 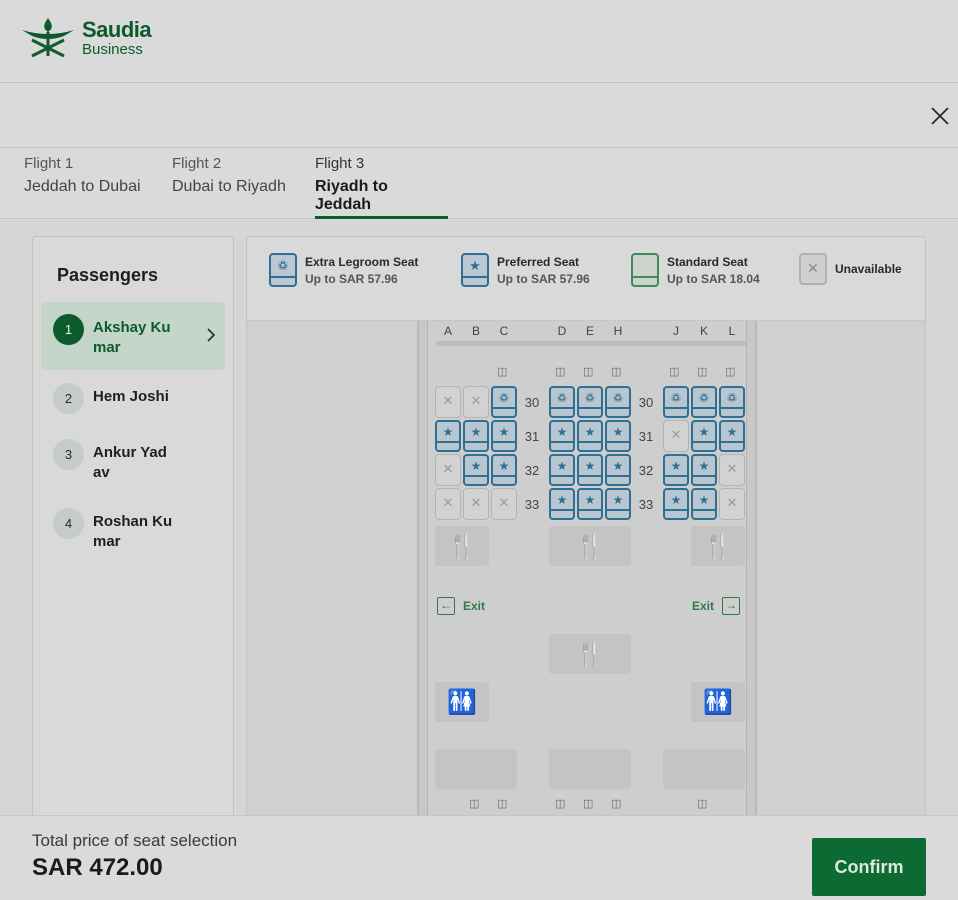 I want to click on seat-31A: ★, so click(x=448, y=436).